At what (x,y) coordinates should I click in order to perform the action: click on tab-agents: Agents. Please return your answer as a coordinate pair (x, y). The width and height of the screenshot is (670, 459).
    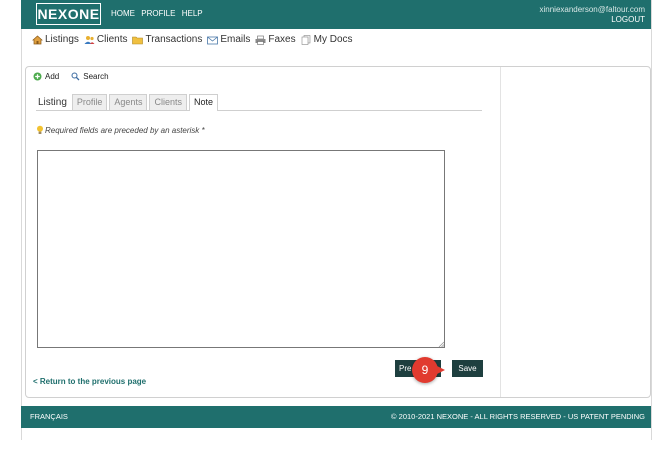
    Looking at the image, I should click on (128, 102).